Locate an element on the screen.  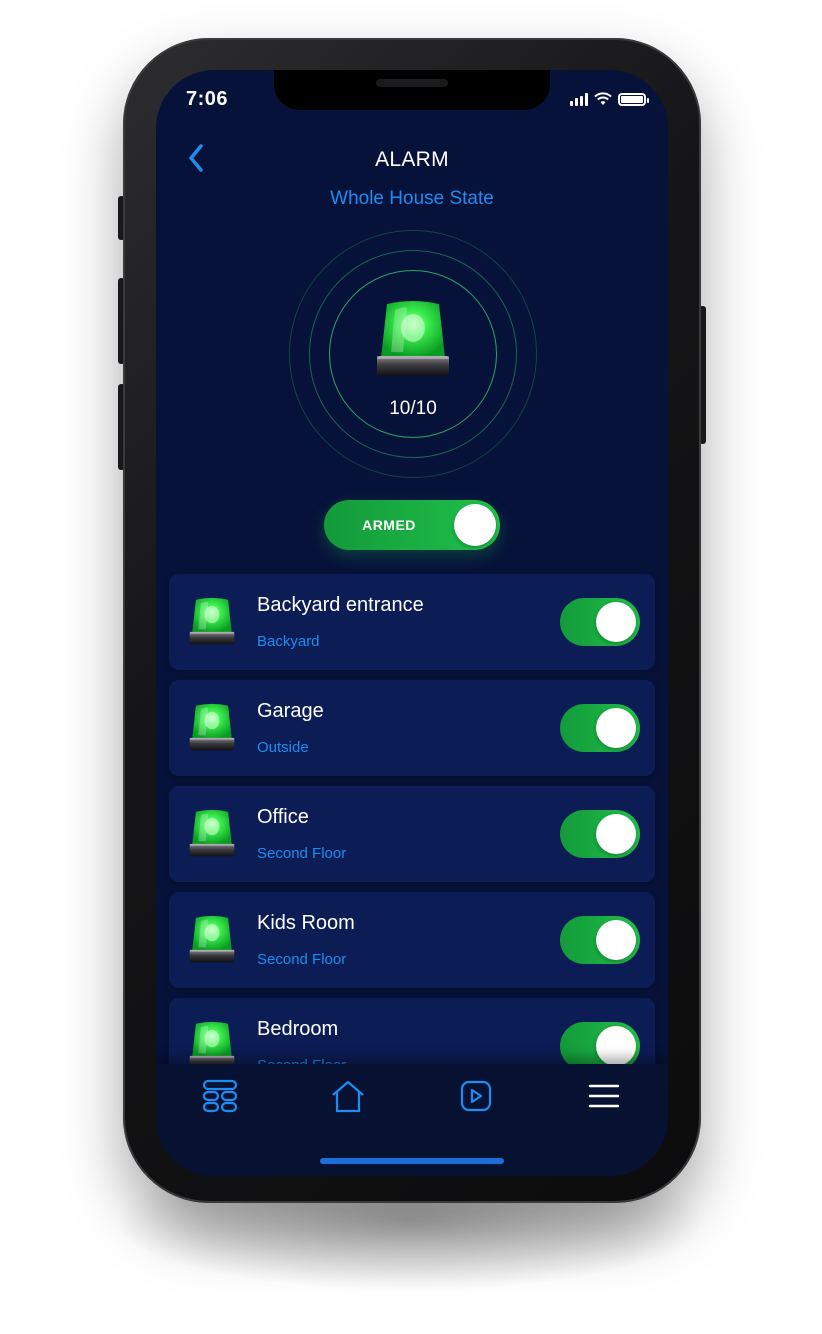
tab-menu is located at coordinates (604, 1096).